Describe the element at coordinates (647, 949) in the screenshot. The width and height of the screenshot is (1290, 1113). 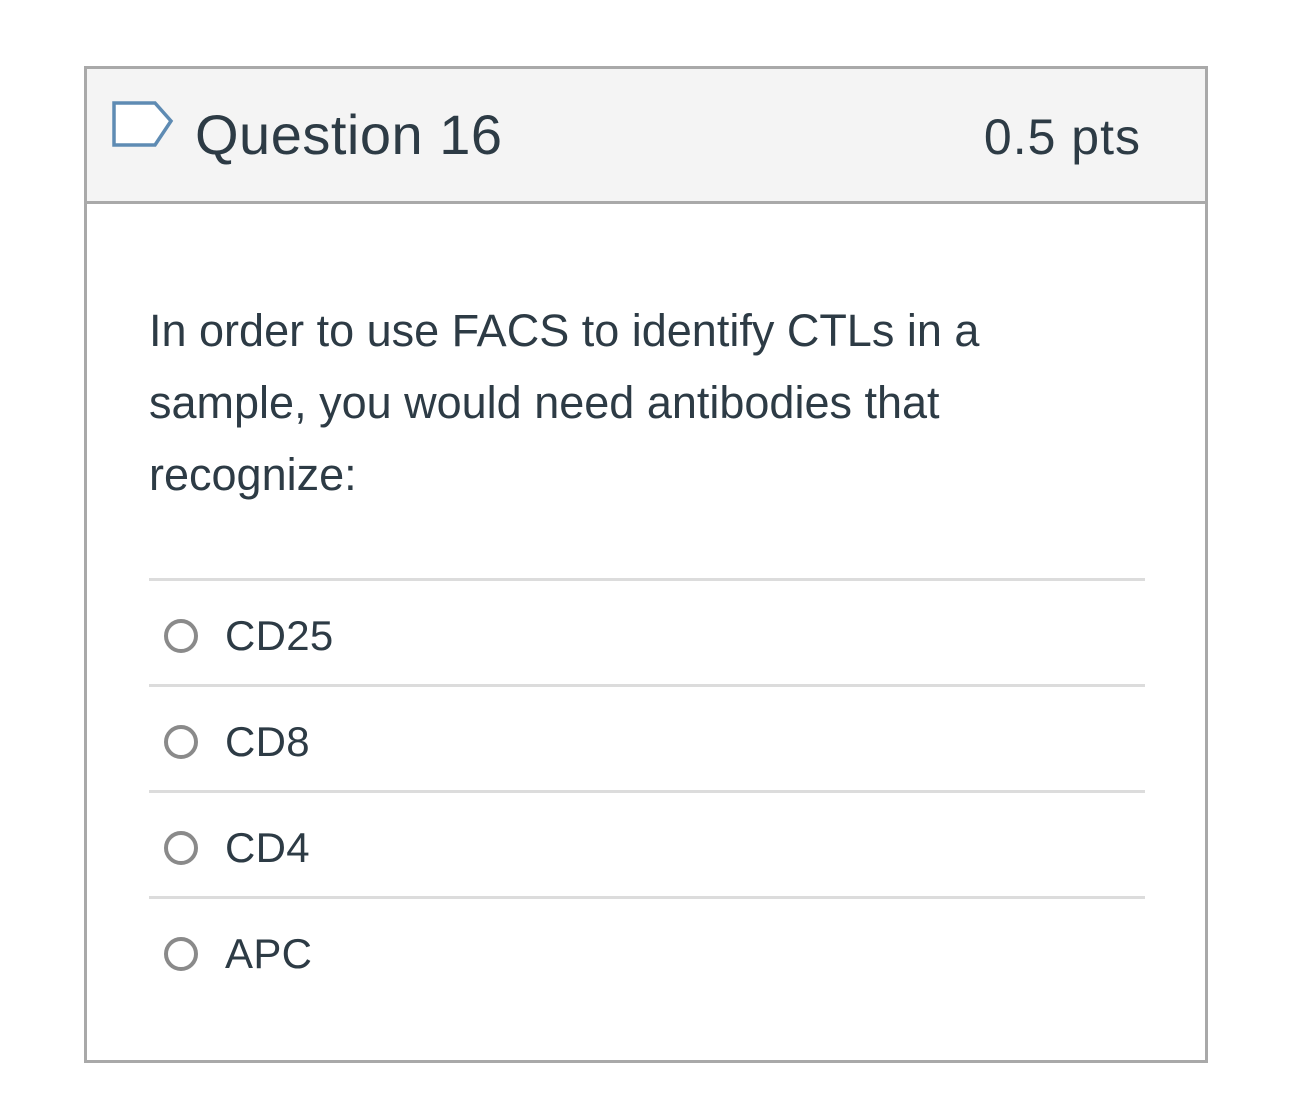
I see `answer-option-apc: APC` at that location.